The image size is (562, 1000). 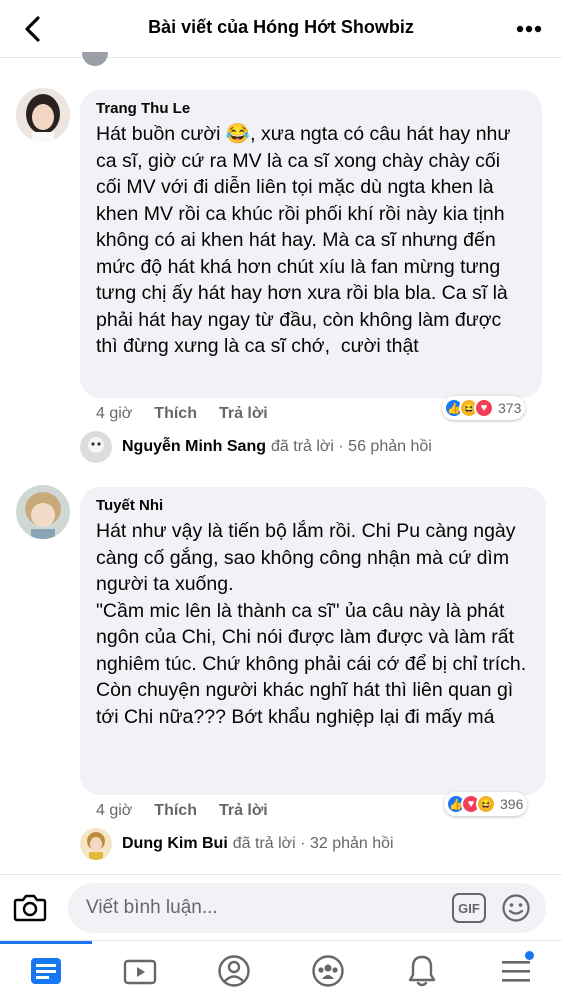 I want to click on reactions-summary: 👍 😆 ♥ 373, so click(x=484, y=408).